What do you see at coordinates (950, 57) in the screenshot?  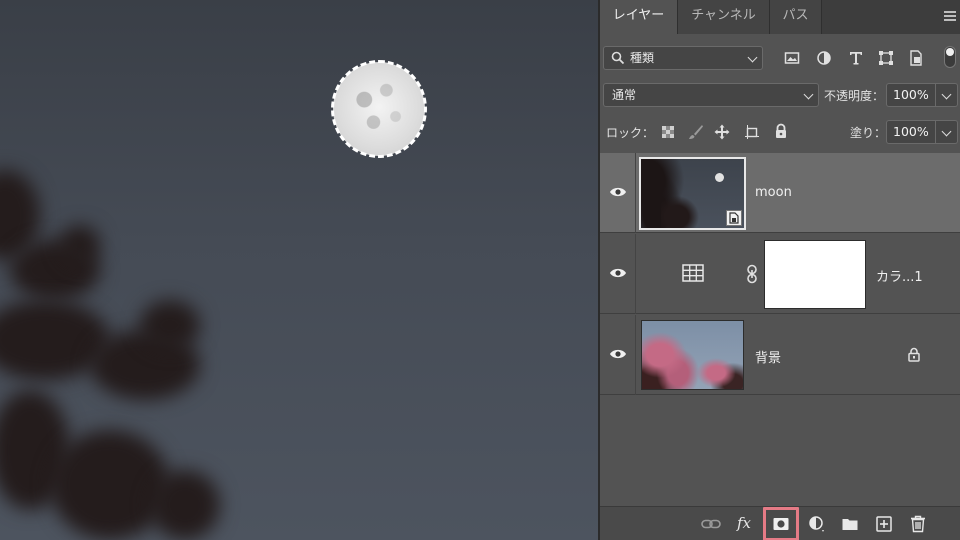 I see `filter-toggle` at bounding box center [950, 57].